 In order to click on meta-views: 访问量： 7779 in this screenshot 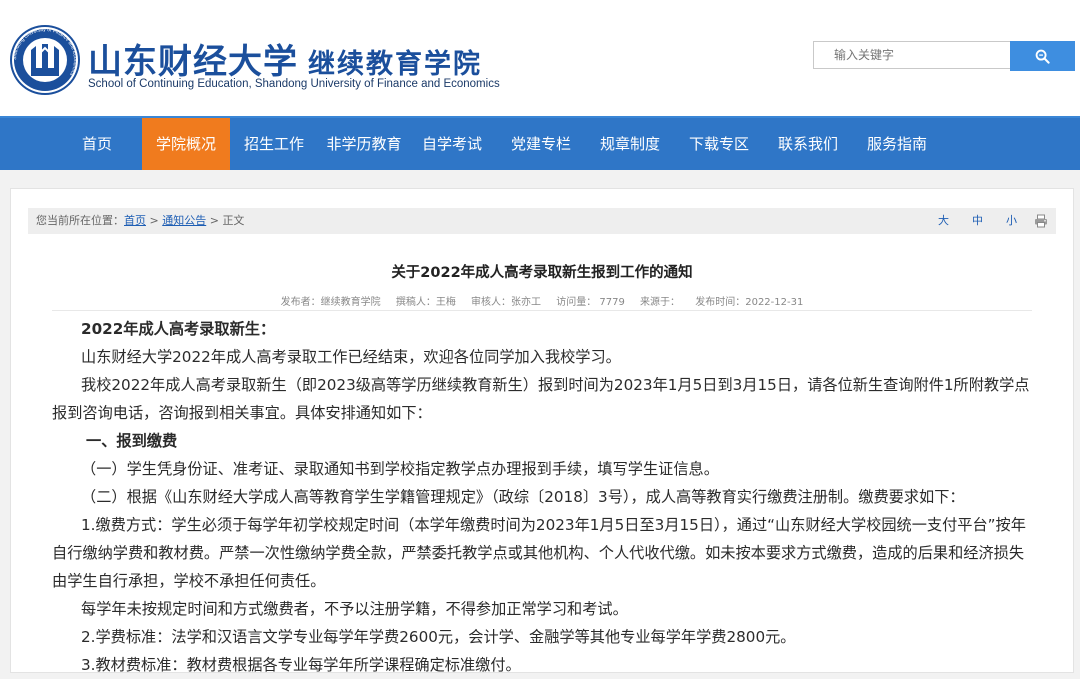, I will do `click(590, 302)`.